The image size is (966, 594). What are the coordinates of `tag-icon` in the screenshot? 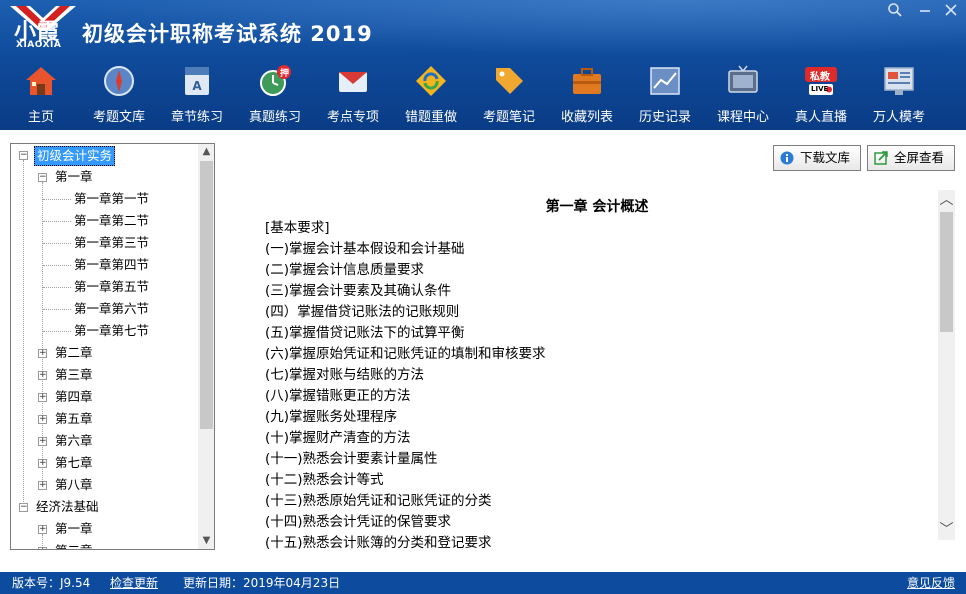 It's located at (509, 81).